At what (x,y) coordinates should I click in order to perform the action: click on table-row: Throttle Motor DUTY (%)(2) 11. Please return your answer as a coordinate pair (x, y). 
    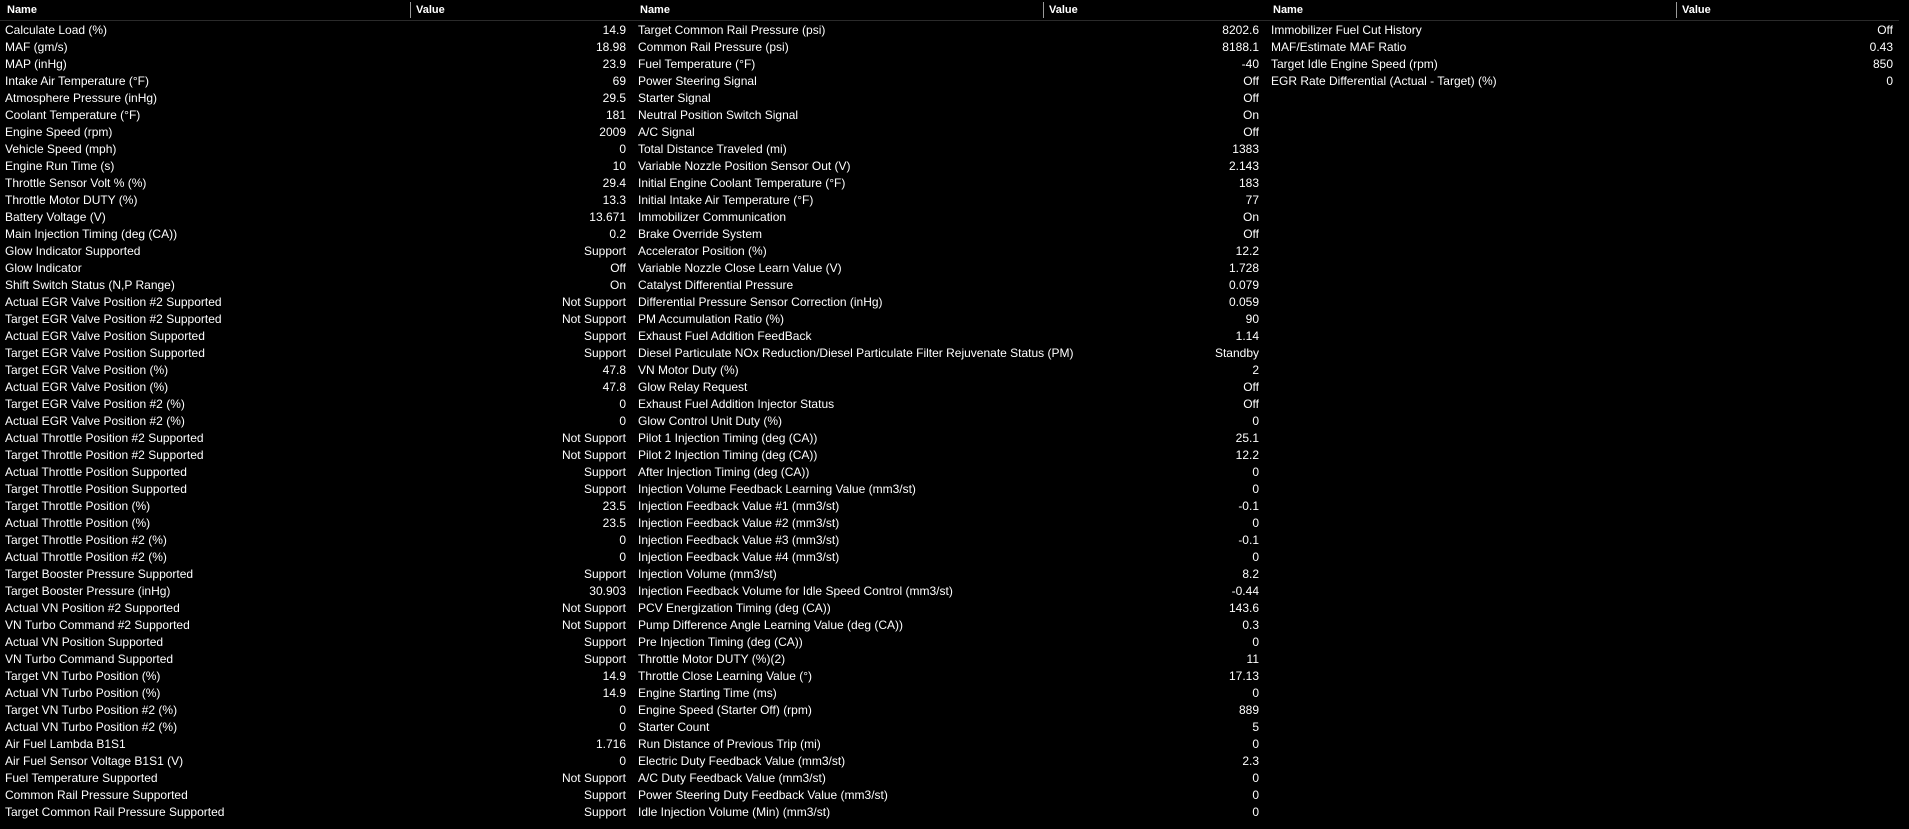
    Looking at the image, I should click on (949, 659).